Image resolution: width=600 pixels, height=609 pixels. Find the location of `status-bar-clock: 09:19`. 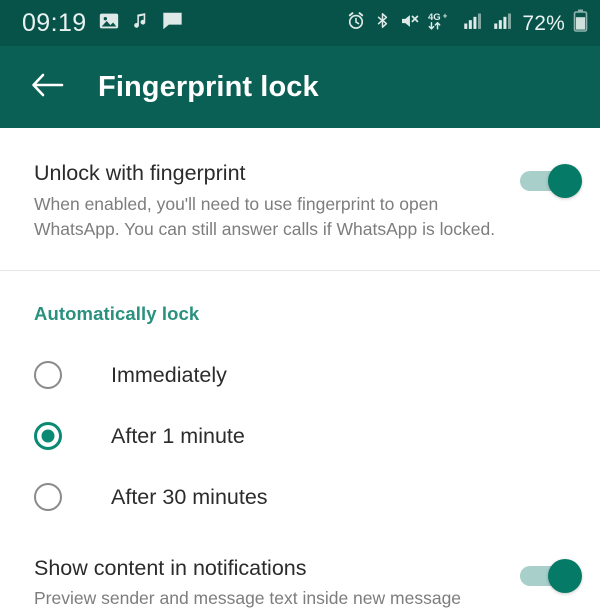

status-bar-clock: 09:19 is located at coordinates (54, 22).